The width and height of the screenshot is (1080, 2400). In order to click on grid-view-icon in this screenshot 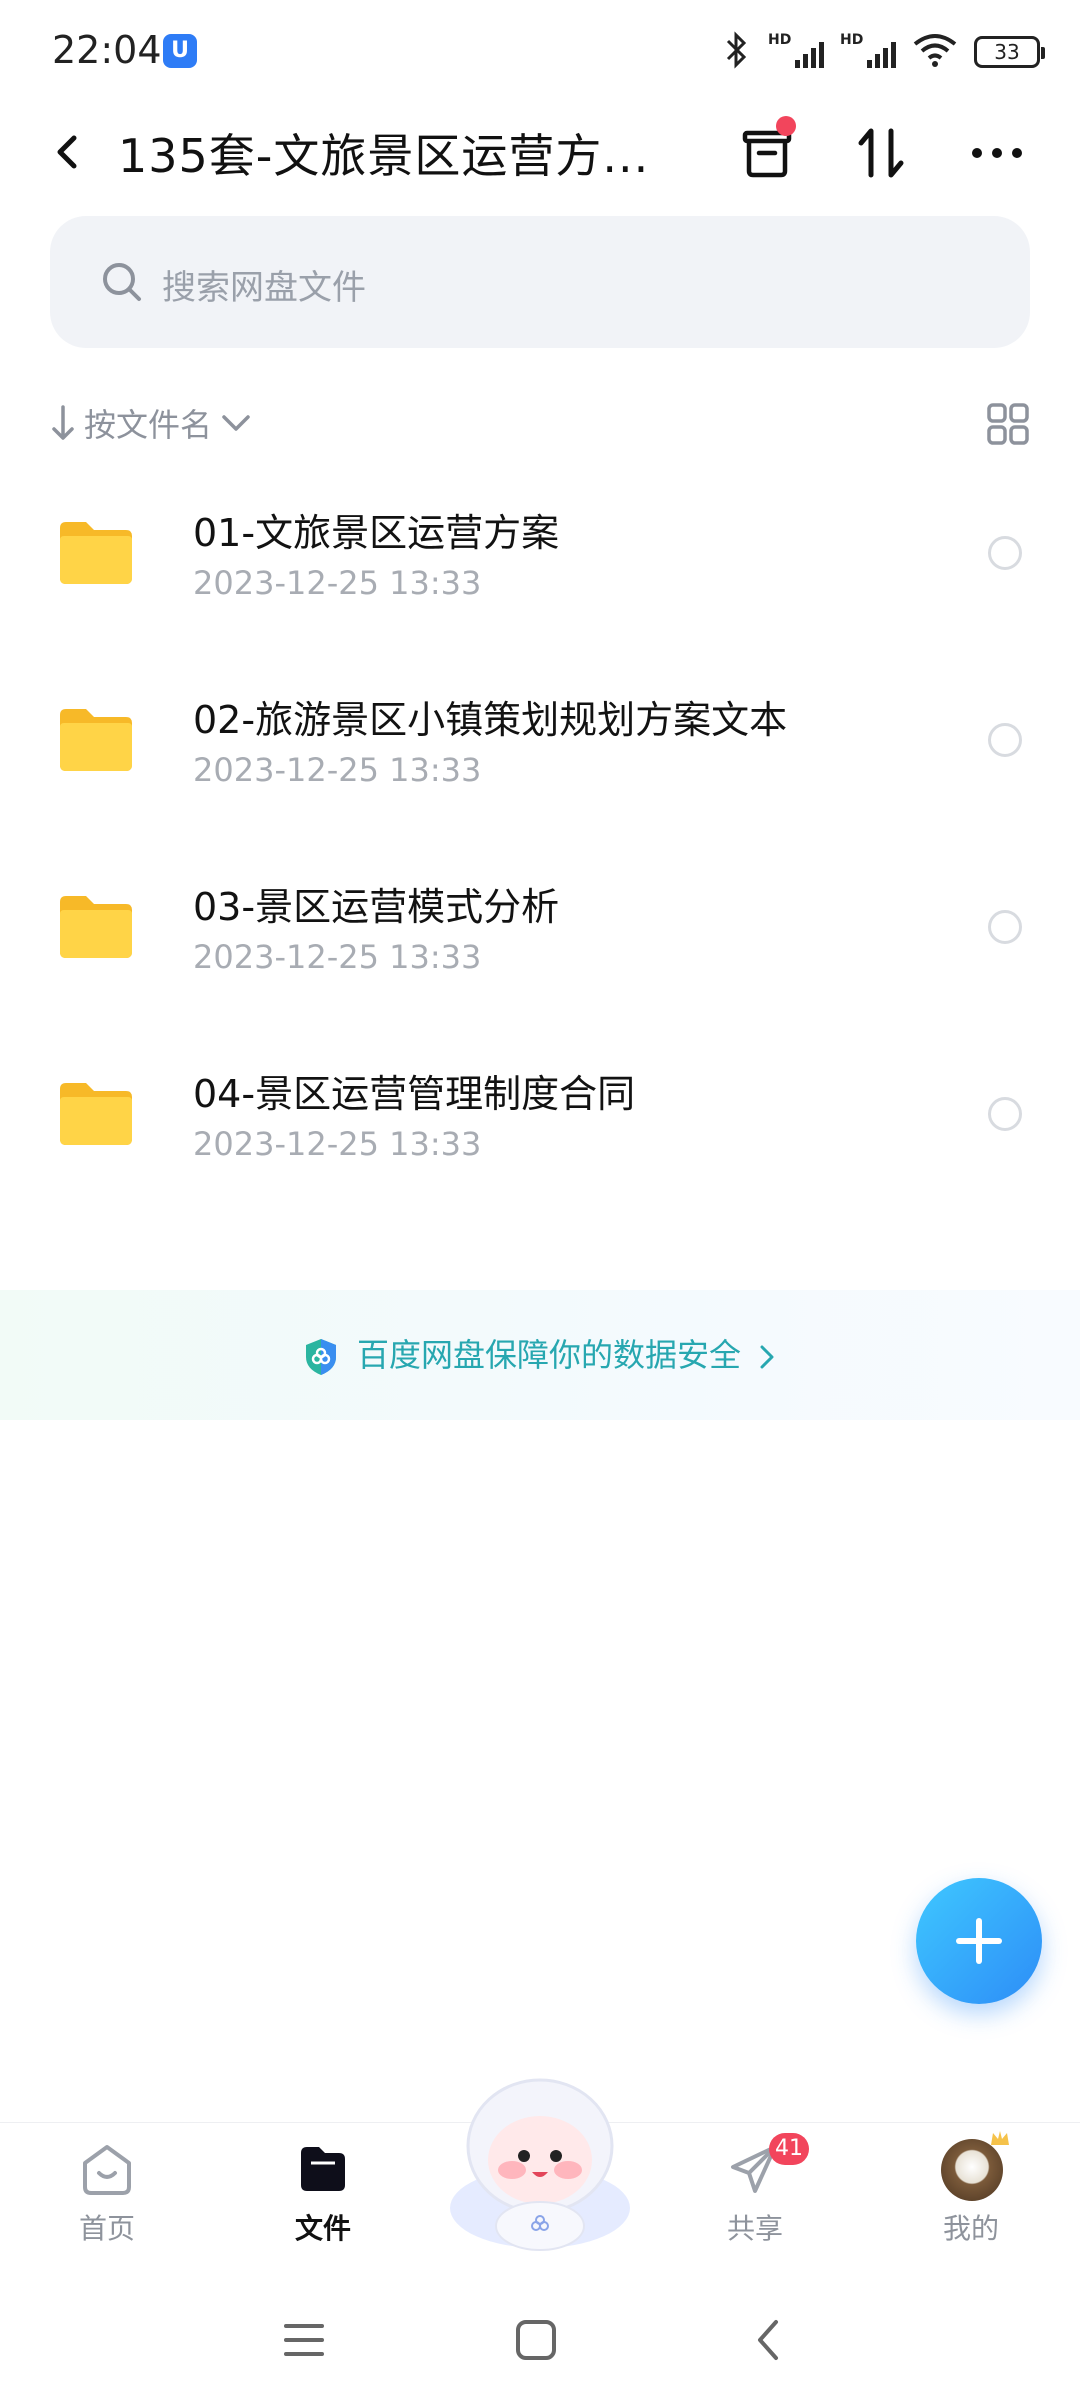, I will do `click(1008, 424)`.